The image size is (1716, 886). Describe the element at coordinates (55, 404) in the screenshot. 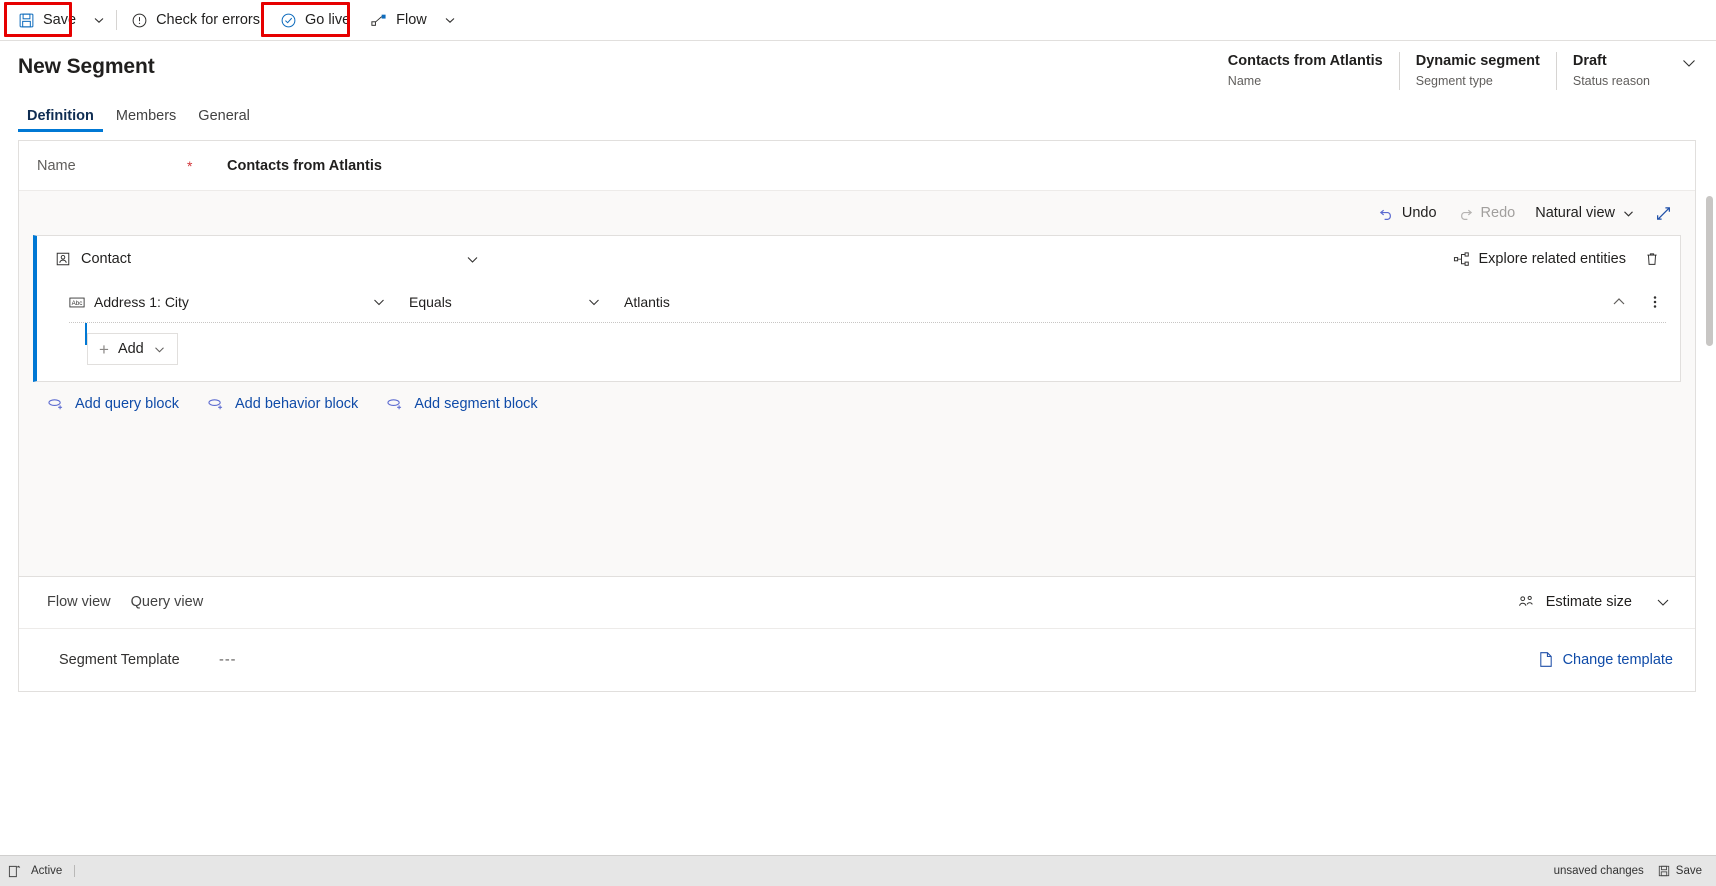

I see `add-query-block-icon` at that location.